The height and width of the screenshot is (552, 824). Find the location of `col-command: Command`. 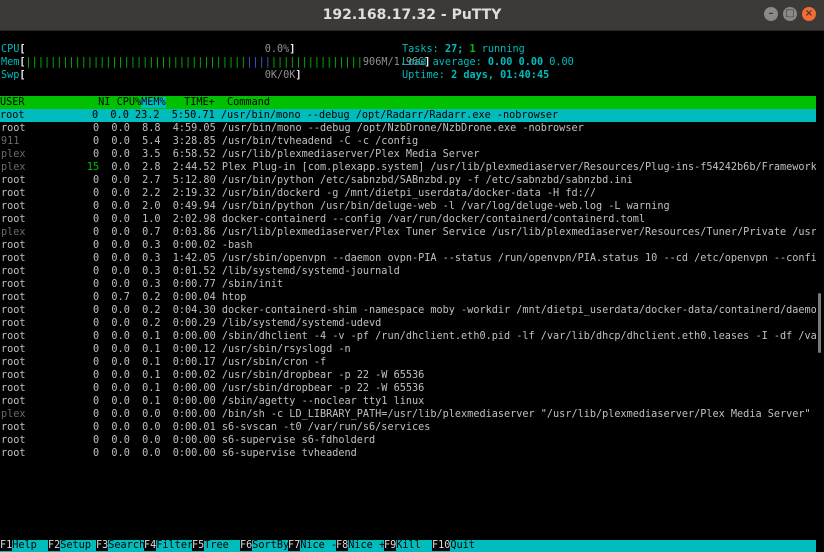

col-command: Command is located at coordinates (248, 102).